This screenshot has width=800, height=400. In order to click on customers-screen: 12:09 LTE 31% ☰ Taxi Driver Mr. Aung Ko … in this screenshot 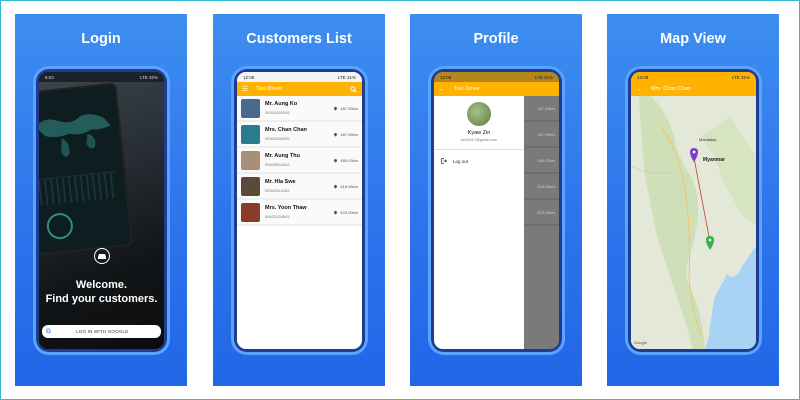, I will do `click(299, 210)`.